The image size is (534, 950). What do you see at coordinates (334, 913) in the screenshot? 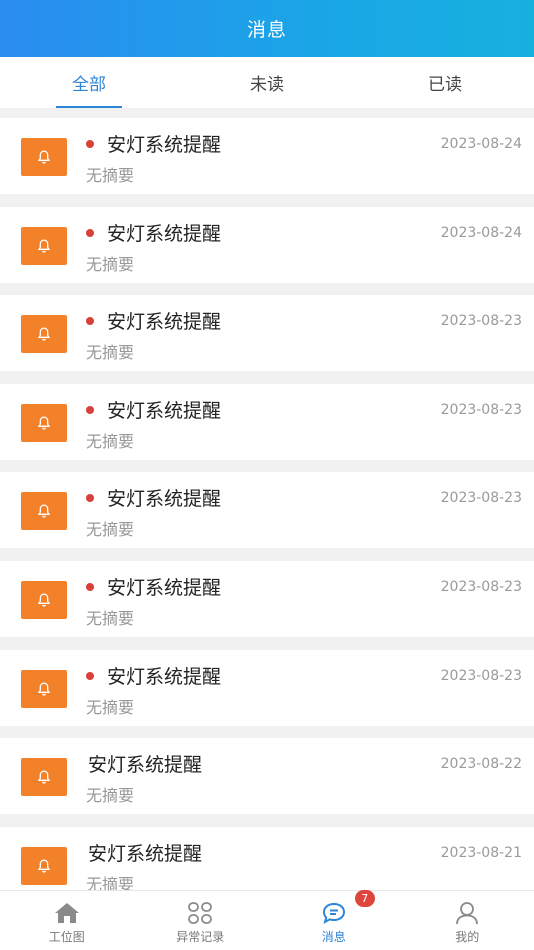
I see `chat-icon` at bounding box center [334, 913].